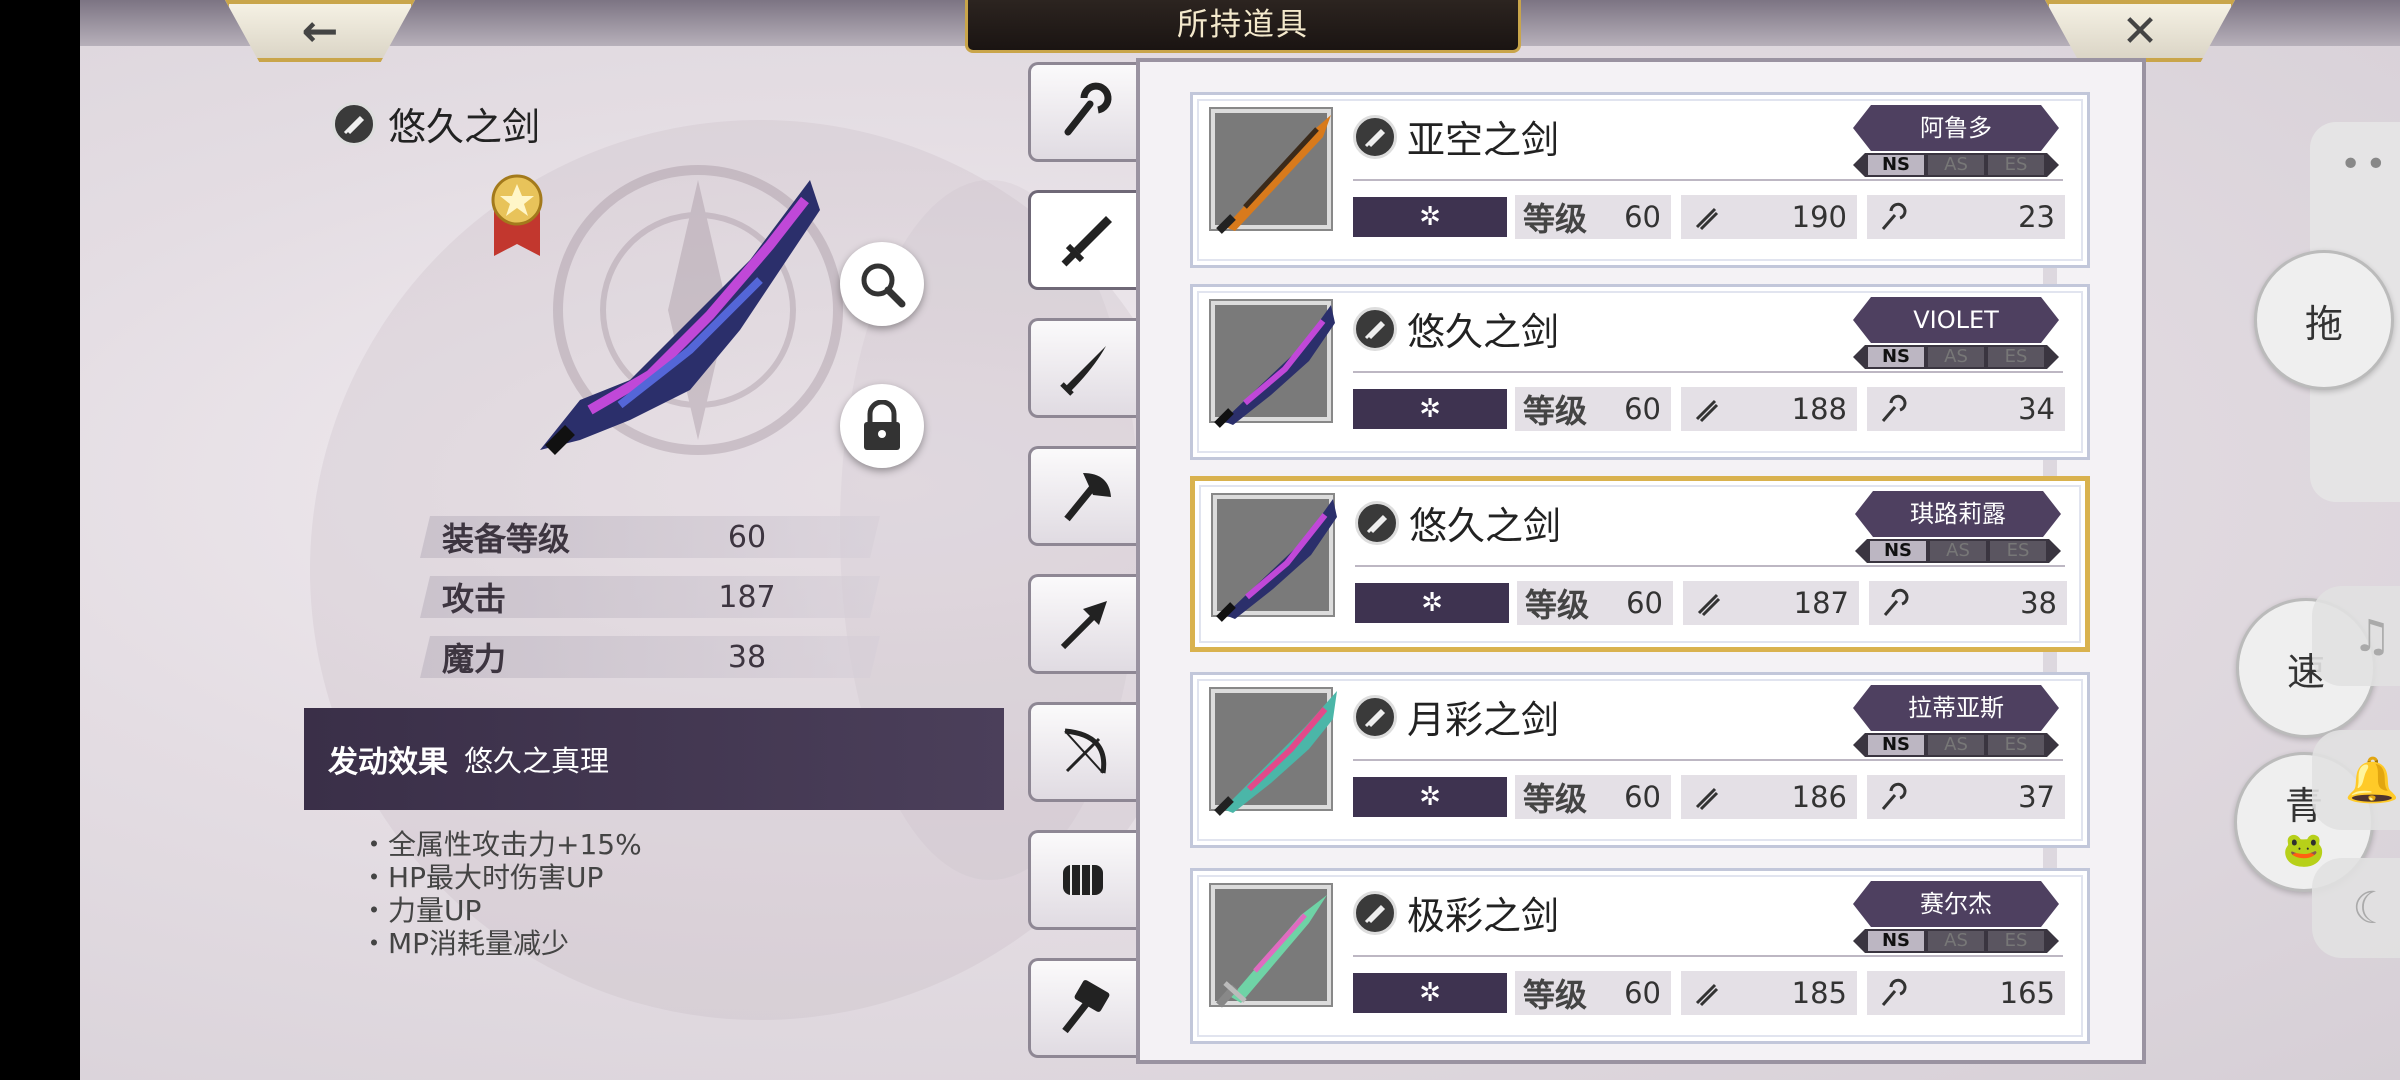 This screenshot has width=2400, height=1080. What do you see at coordinates (1966, 409) in the screenshot?
I see `magic-chip: 34` at bounding box center [1966, 409].